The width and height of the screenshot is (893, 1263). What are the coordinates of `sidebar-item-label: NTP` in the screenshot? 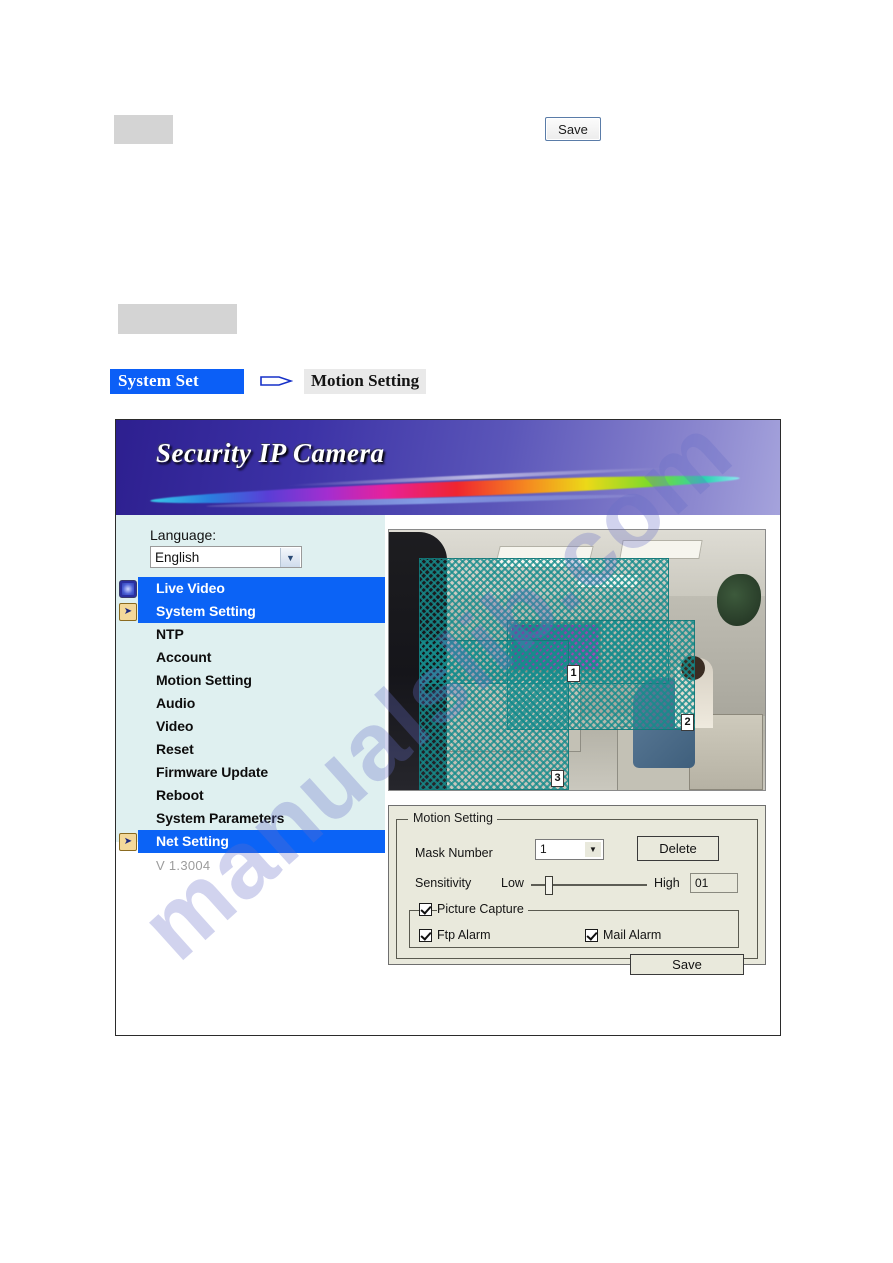 It's located at (170, 634).